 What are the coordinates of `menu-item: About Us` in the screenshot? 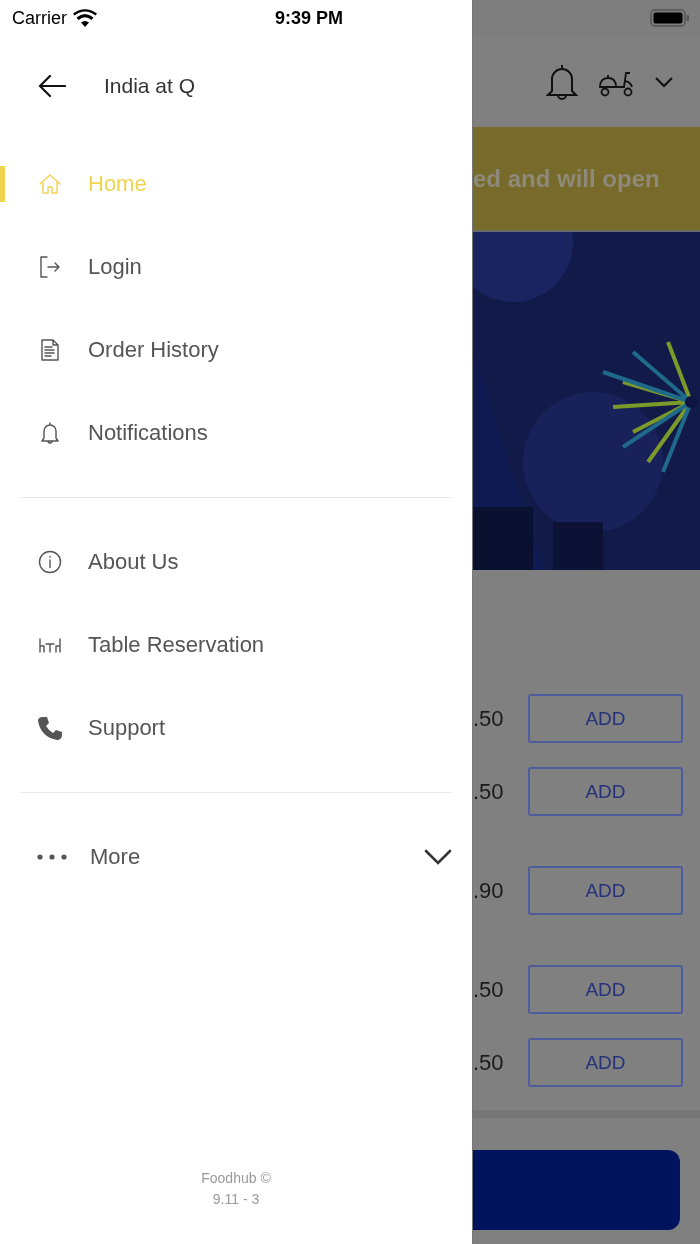 It's located at (133, 561).